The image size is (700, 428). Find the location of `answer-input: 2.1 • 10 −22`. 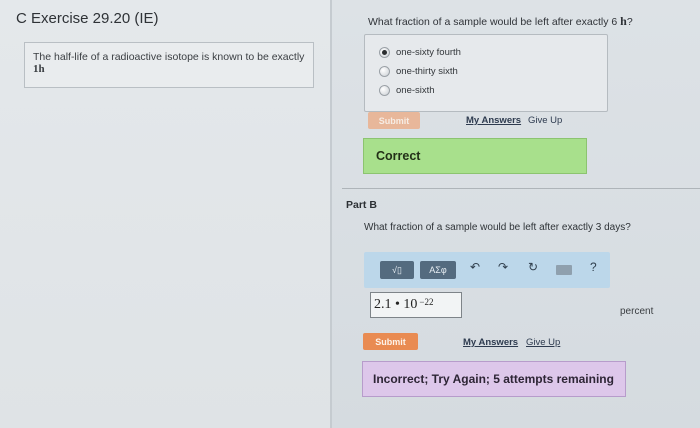

answer-input: 2.1 • 10 −22 is located at coordinates (416, 305).